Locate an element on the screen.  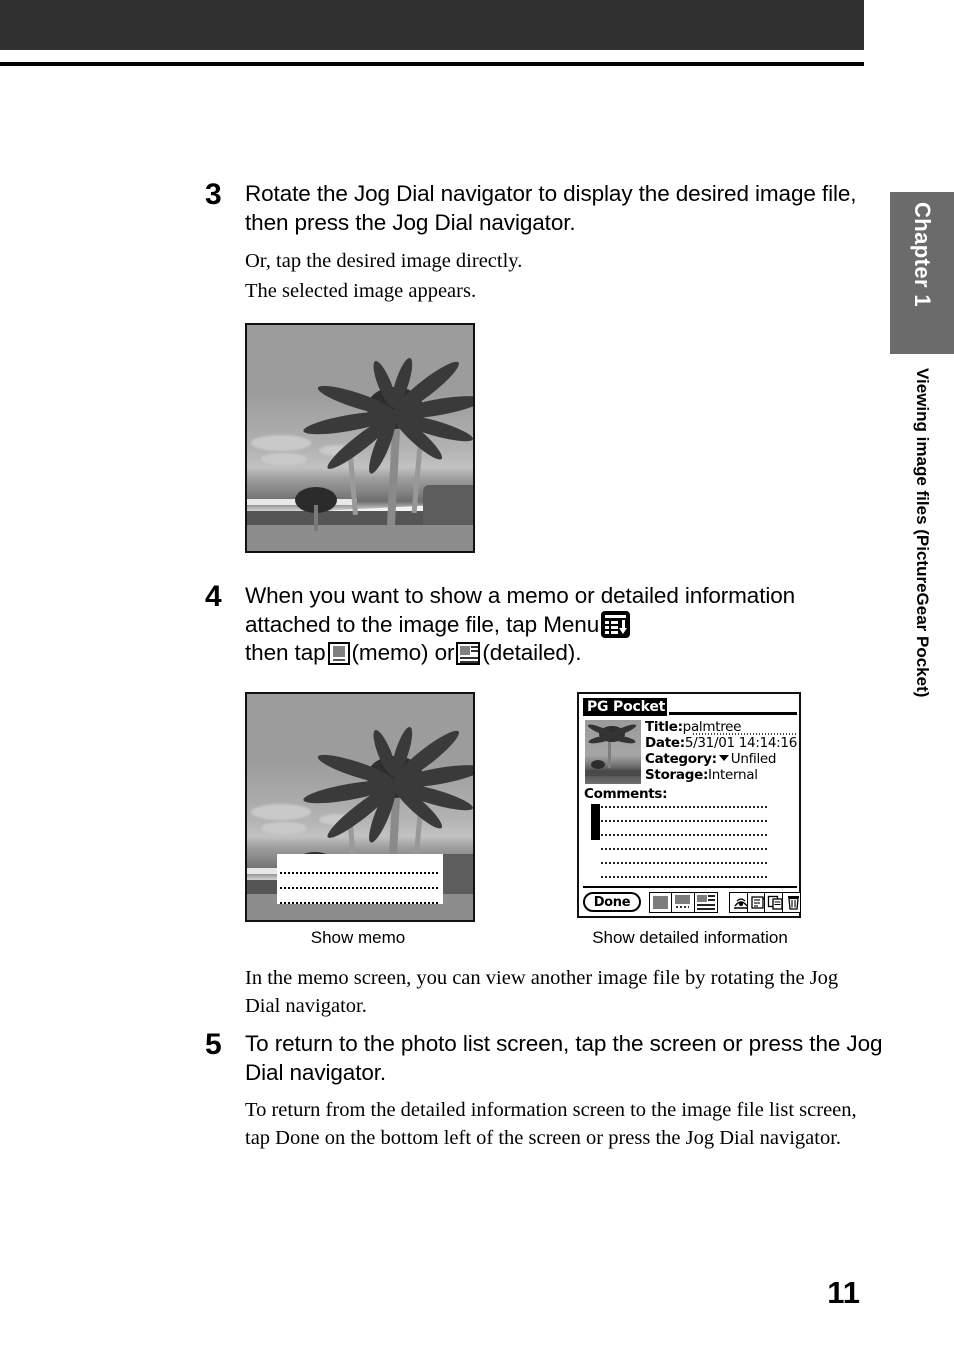
pda-field-category: Category: Unfiled is located at coordinates (722, 759).